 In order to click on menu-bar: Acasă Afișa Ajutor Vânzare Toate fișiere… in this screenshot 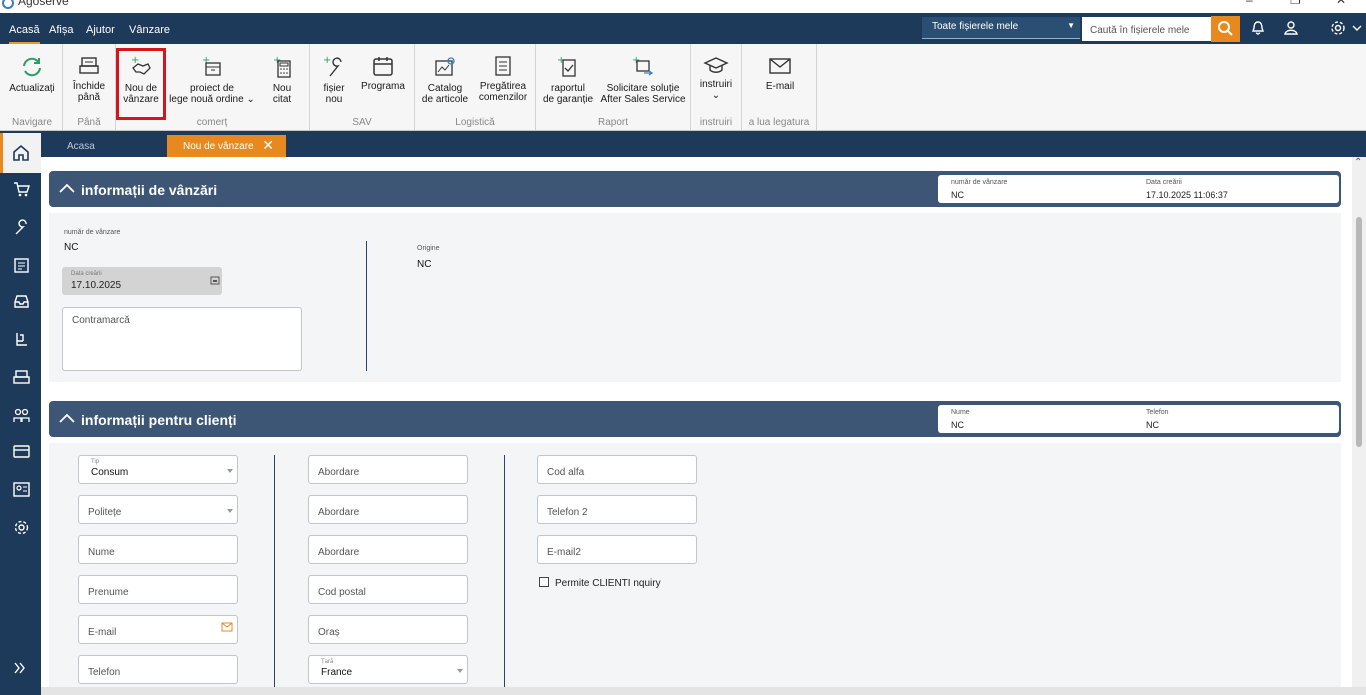, I will do `click(683, 28)`.